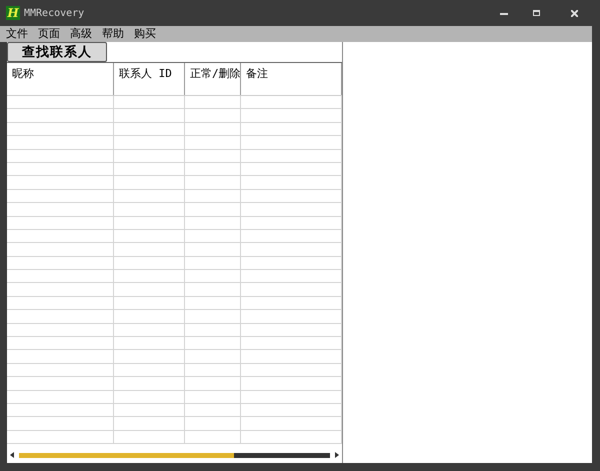  I want to click on window-title: MMRecovery, so click(54, 13).